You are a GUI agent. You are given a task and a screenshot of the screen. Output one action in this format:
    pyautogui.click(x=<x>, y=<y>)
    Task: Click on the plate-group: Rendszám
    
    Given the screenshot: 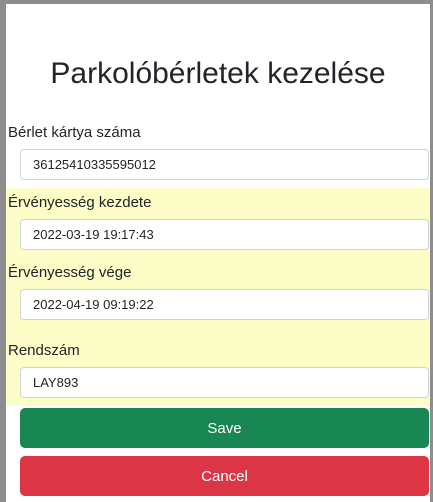 What is the action you would take?
    pyautogui.click(x=218, y=371)
    